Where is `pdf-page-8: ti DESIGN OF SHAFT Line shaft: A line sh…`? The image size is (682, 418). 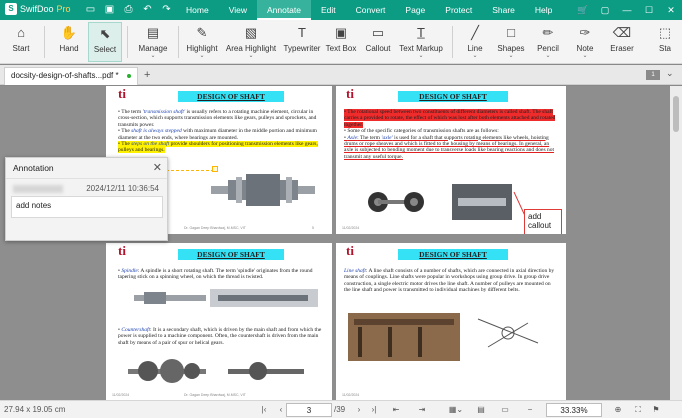
pdf-page-8: ti DESIGN OF SHAFT Line shaft: A line sh… is located at coordinates (451, 321).